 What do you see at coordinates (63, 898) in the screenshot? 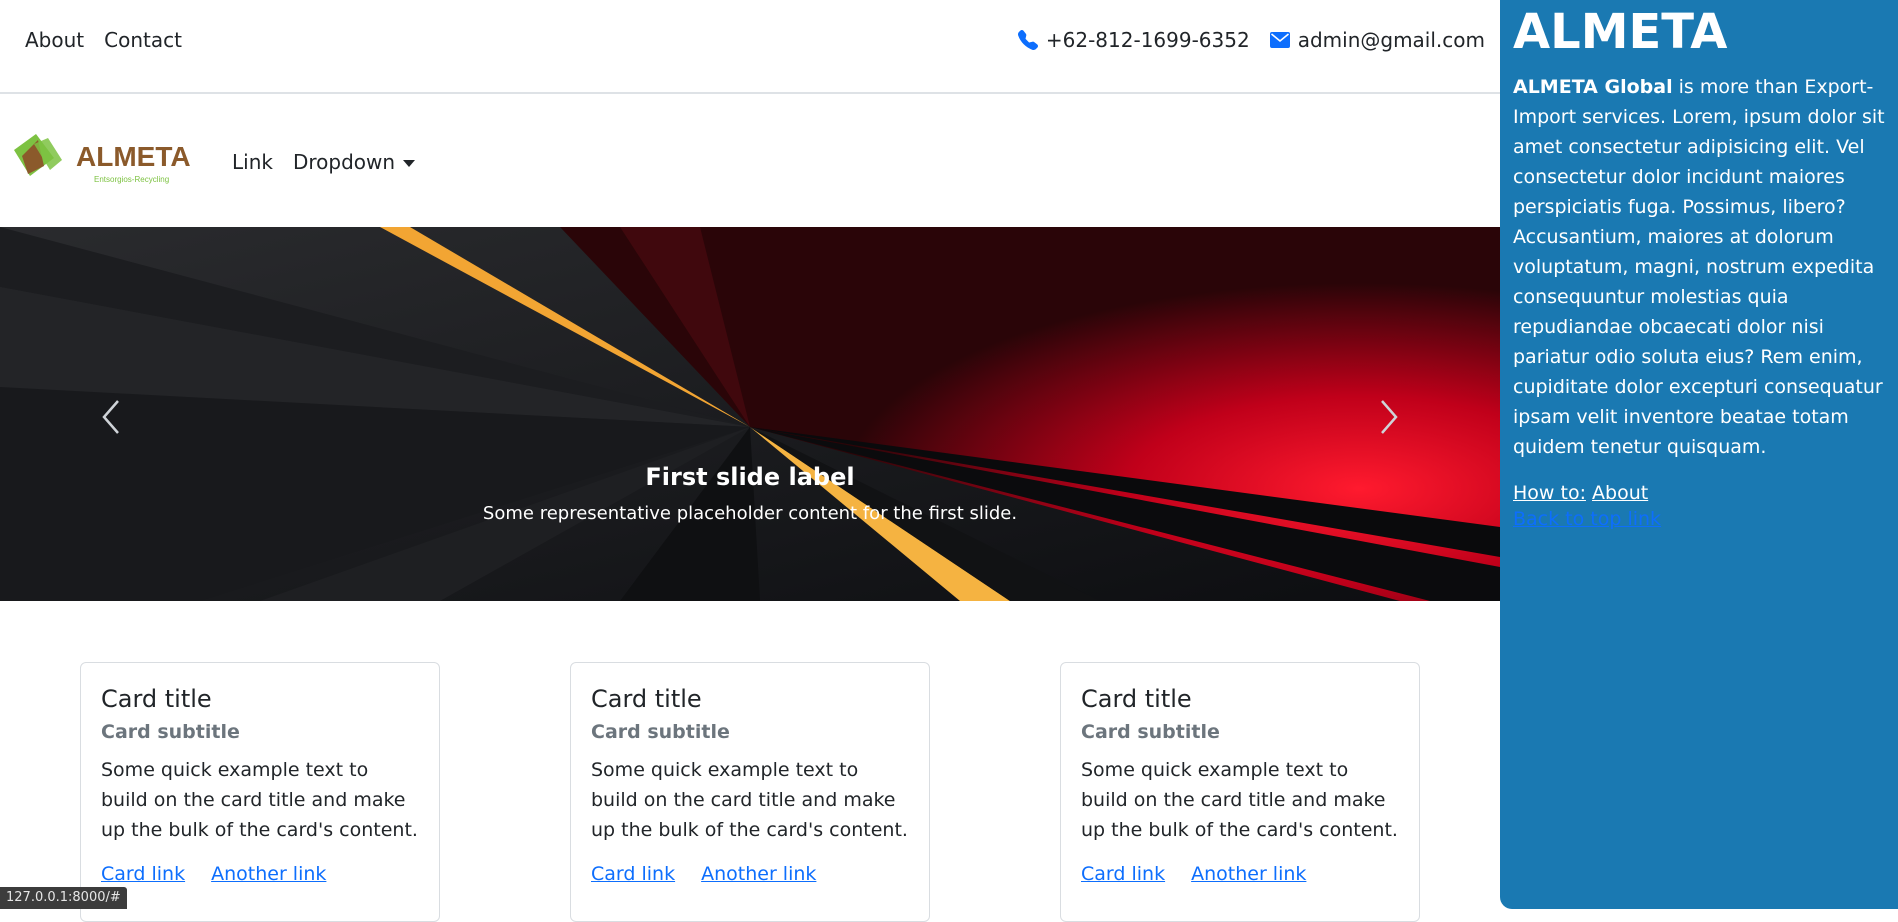
I see `browser-status-url: 127.0.0.1:8000/#` at bounding box center [63, 898].